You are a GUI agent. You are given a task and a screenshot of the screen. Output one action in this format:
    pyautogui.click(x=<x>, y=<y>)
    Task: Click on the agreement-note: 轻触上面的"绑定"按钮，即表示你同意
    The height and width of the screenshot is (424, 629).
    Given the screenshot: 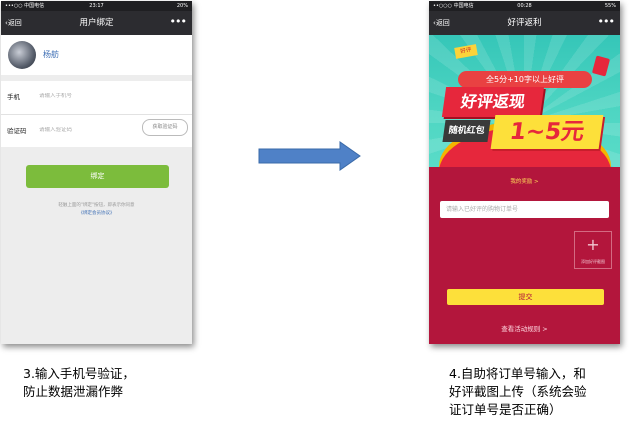 What is the action you would take?
    pyautogui.click(x=96, y=205)
    